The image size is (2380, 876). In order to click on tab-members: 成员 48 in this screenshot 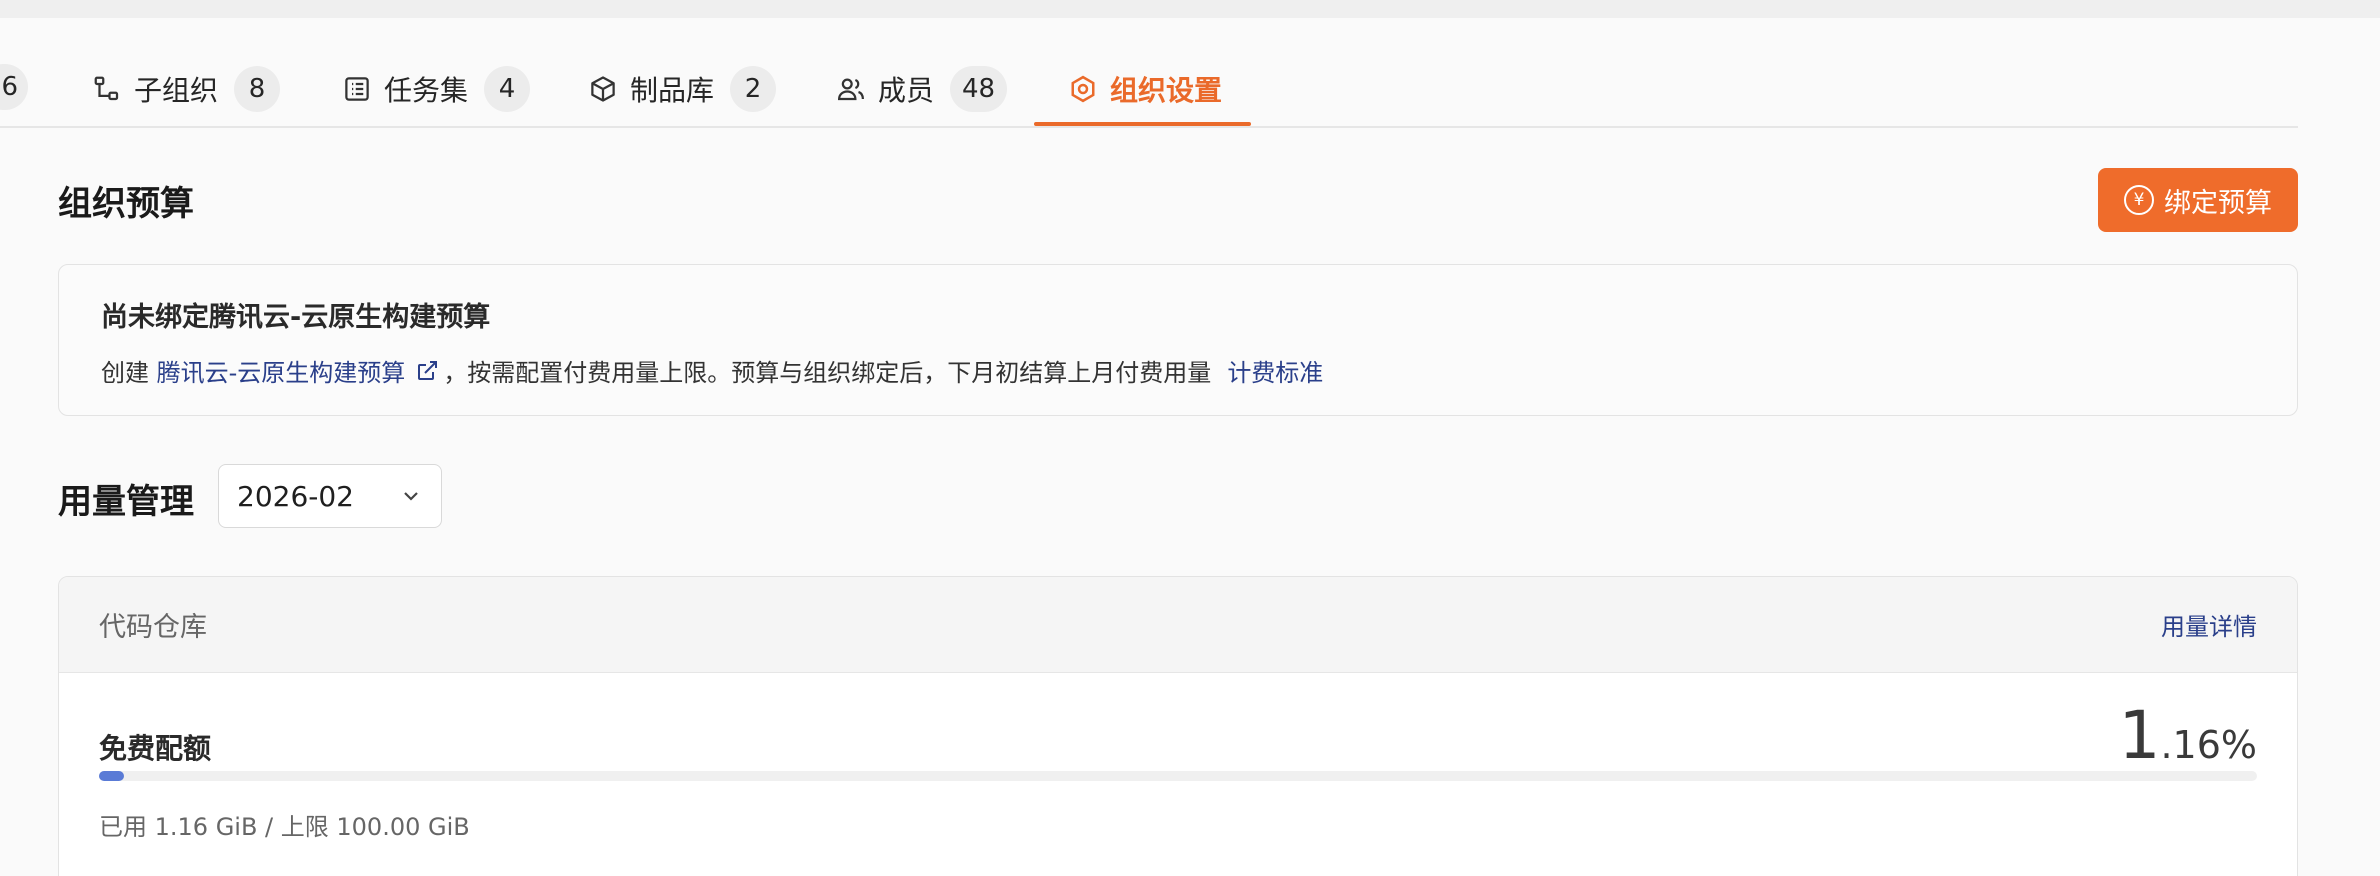, I will do `click(922, 89)`.